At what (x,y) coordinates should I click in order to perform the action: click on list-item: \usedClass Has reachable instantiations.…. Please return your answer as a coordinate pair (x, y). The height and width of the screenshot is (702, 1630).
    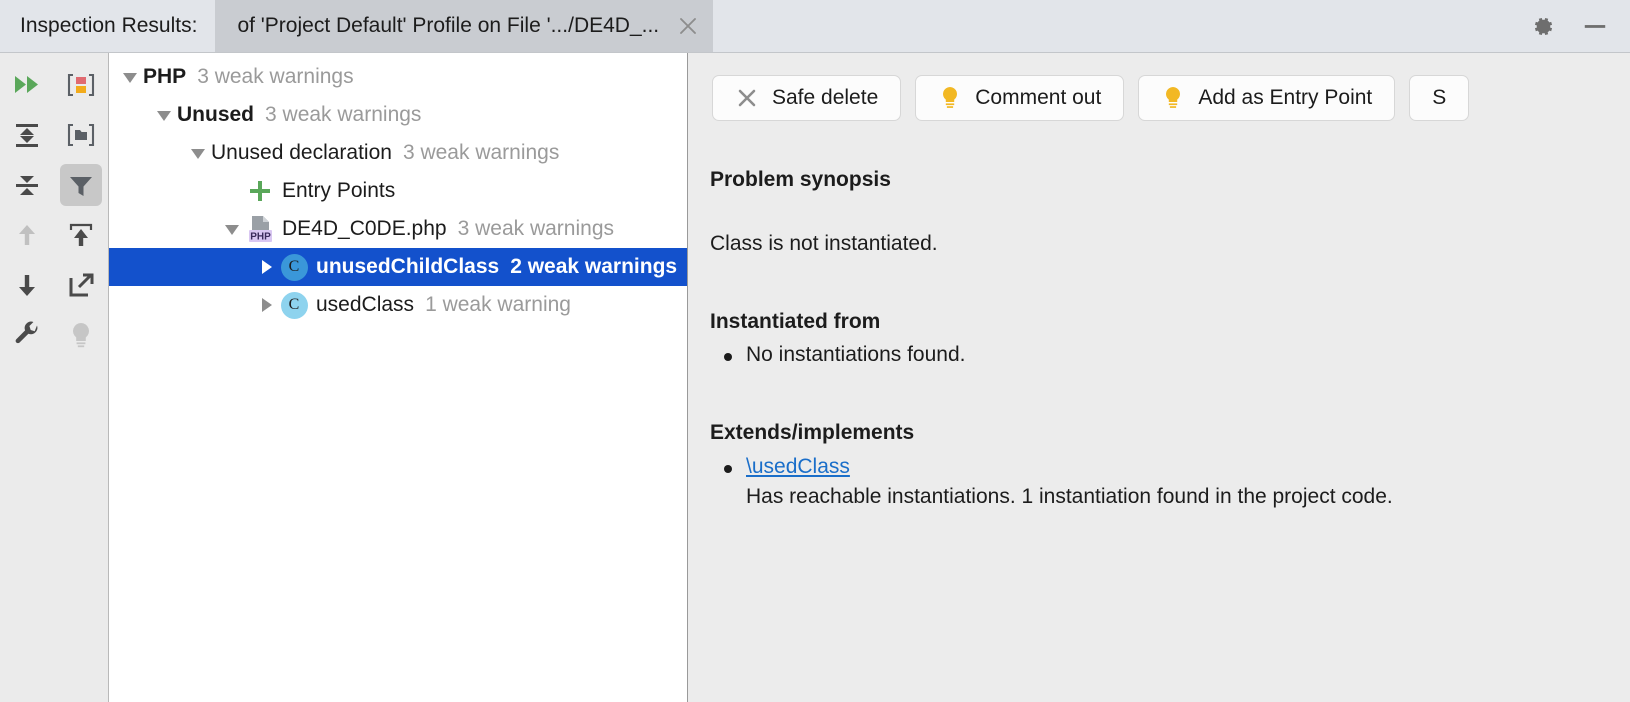
    Looking at the image, I should click on (1165, 482).